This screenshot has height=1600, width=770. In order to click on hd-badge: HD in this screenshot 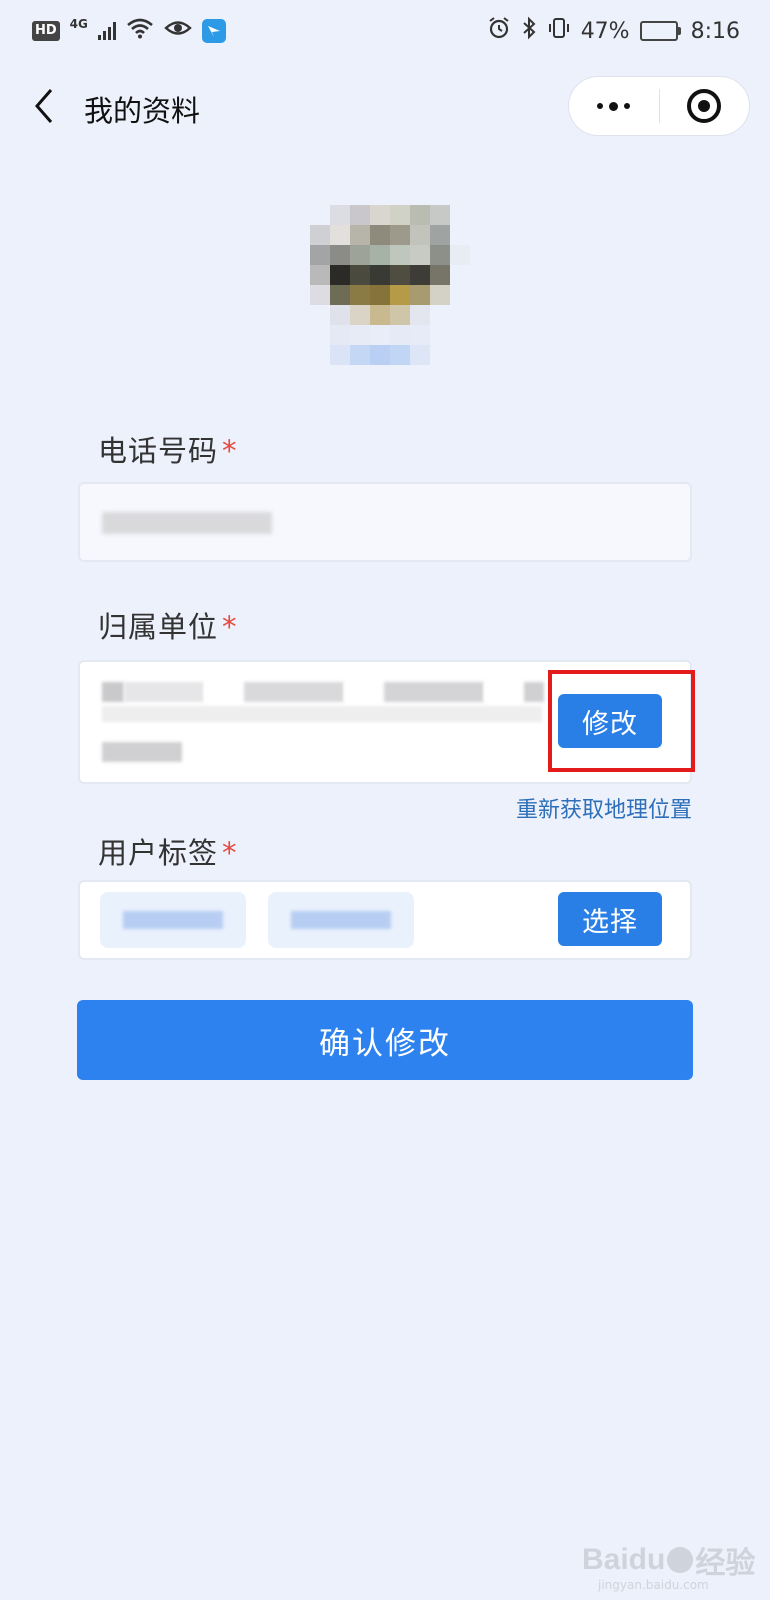, I will do `click(46, 31)`.